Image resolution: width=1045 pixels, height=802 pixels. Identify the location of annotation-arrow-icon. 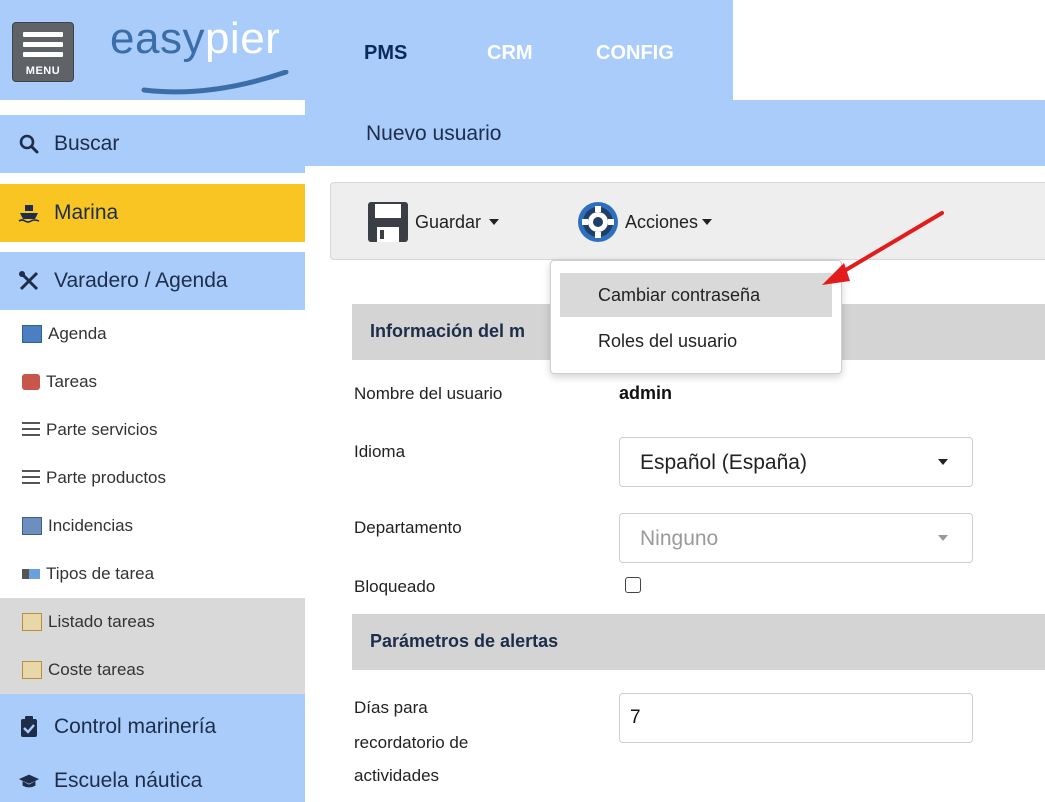
(883, 248).